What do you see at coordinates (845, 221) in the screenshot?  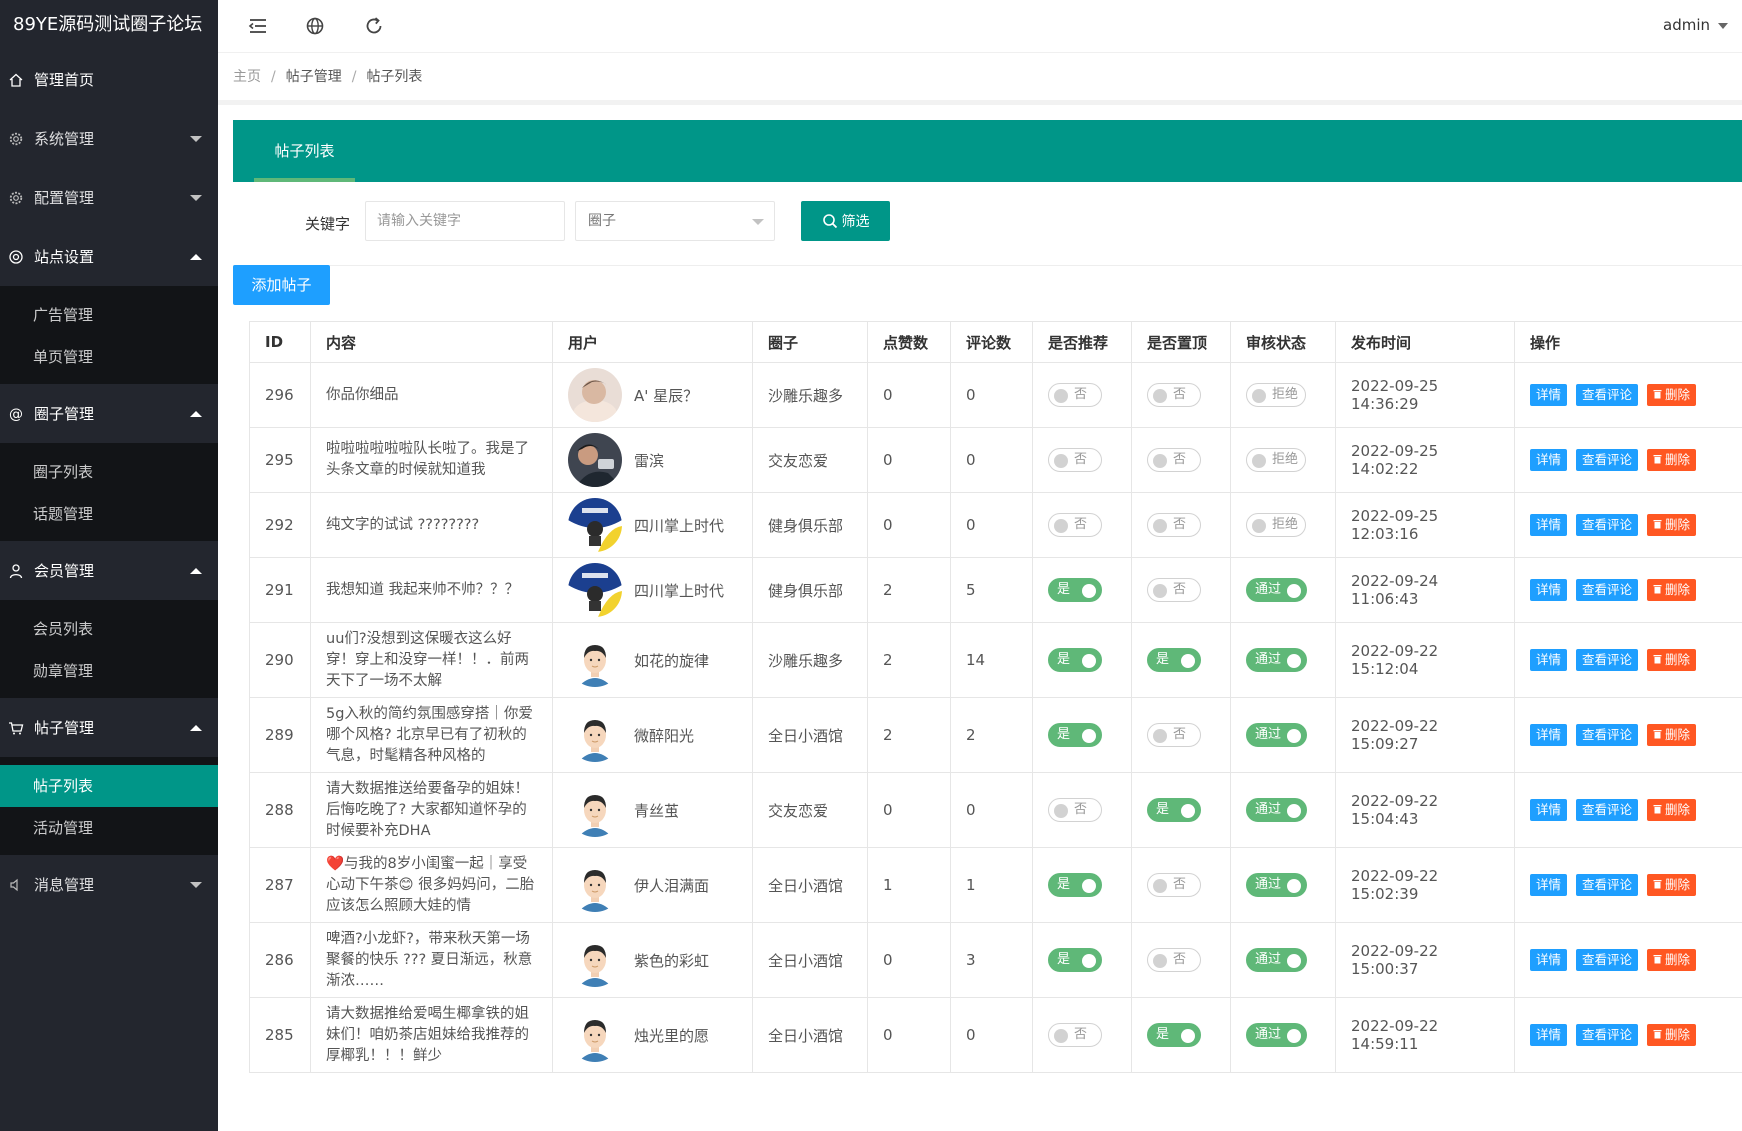 I see `filter-button: 筛选` at bounding box center [845, 221].